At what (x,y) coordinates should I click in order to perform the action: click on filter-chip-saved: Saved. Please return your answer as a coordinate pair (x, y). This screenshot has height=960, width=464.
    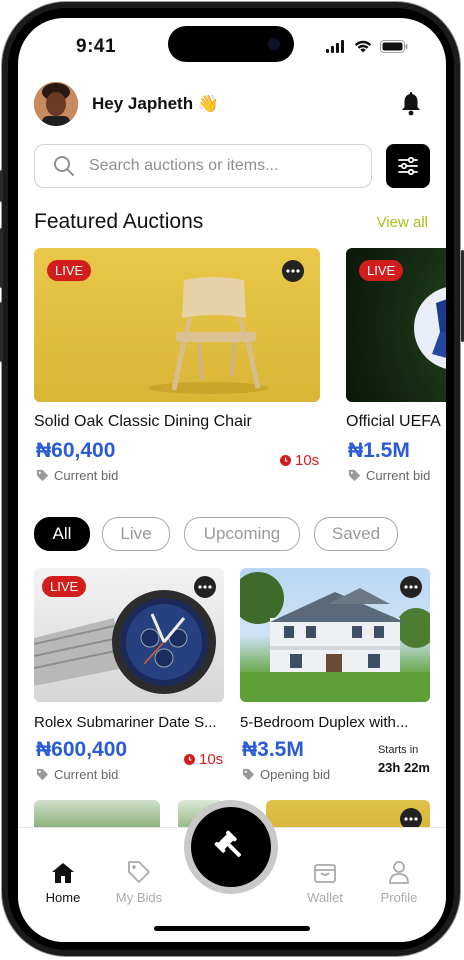
    Looking at the image, I should click on (356, 534).